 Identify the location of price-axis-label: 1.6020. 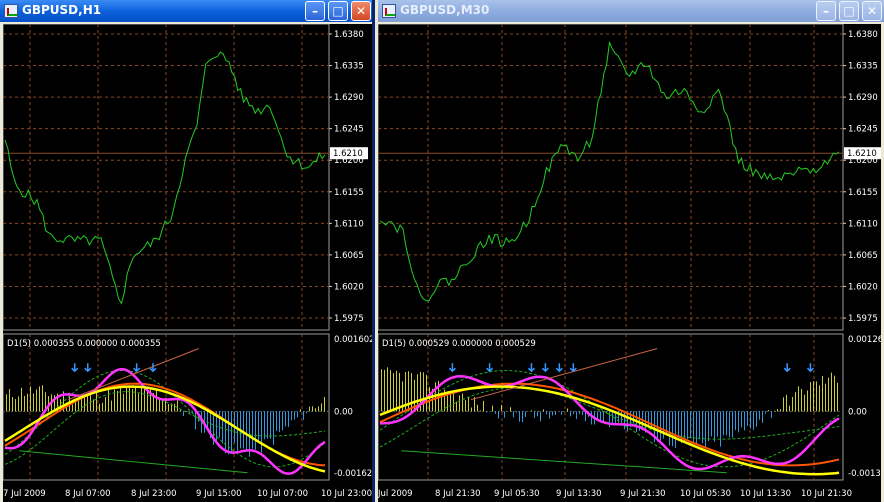
(349, 287).